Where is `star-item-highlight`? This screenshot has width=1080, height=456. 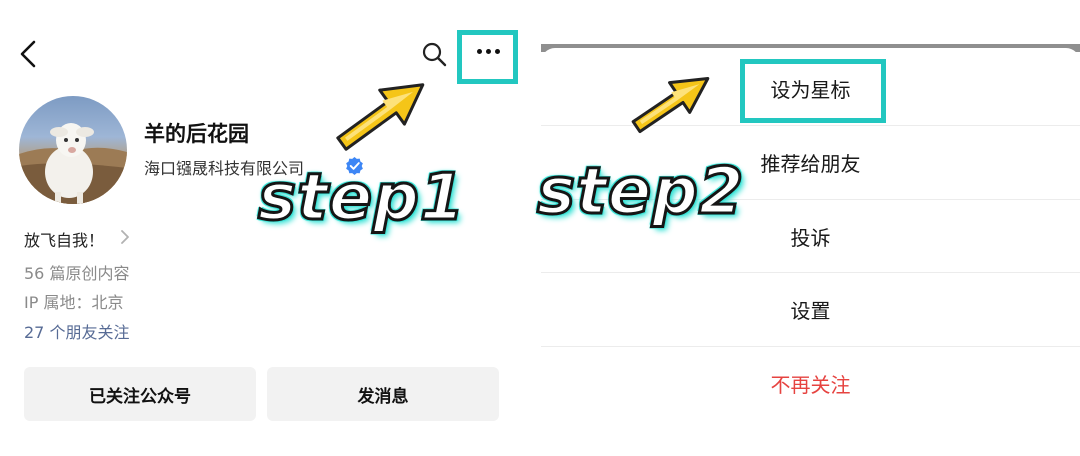
star-item-highlight is located at coordinates (813, 91).